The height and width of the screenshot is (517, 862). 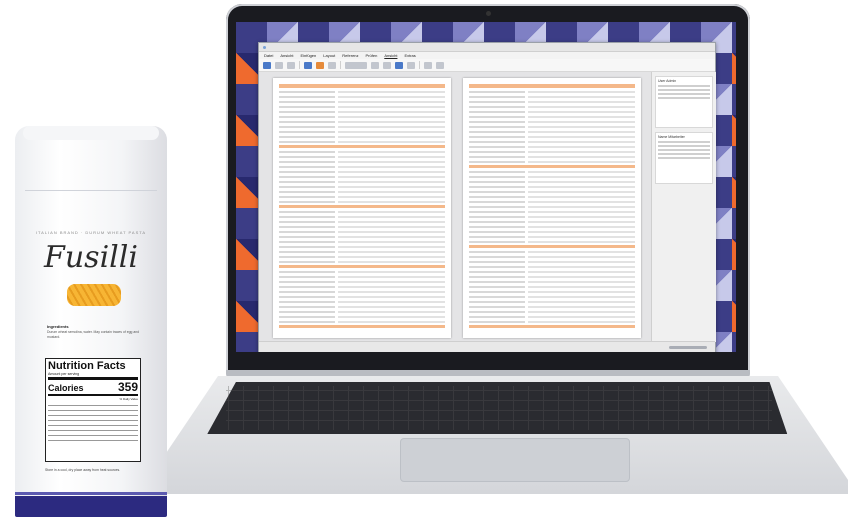 I want to click on spelling-icon, so click(x=332, y=65).